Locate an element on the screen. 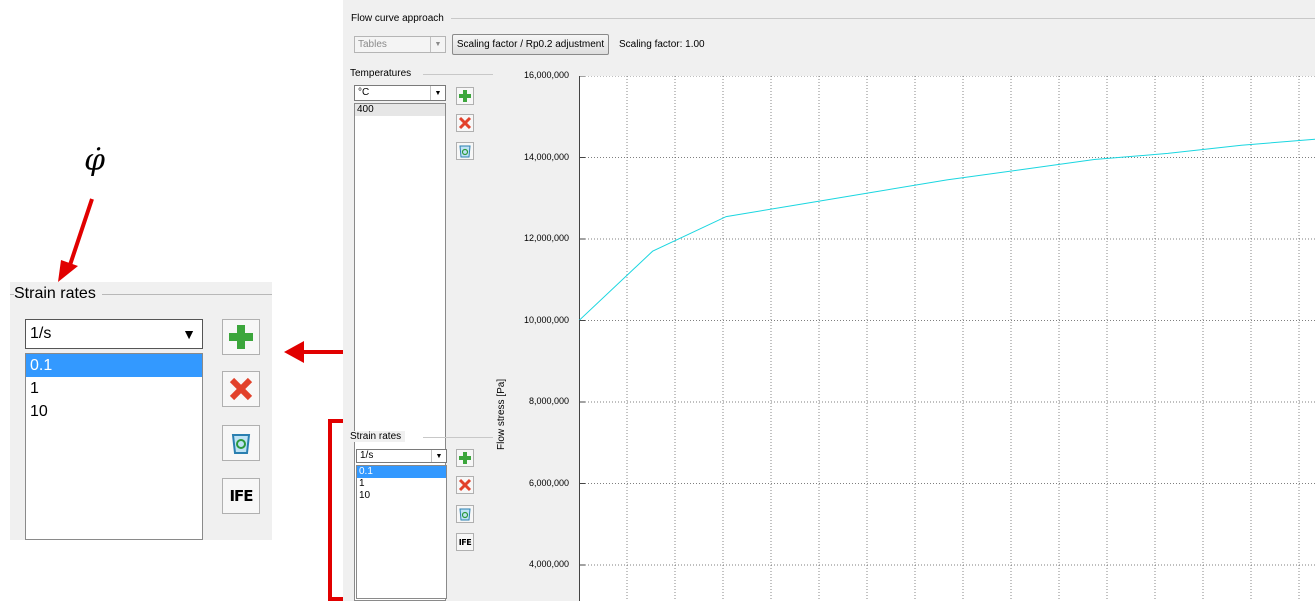 The image size is (1315, 601). zoom-chevron-down-icon: ▼ is located at coordinates (189, 334).